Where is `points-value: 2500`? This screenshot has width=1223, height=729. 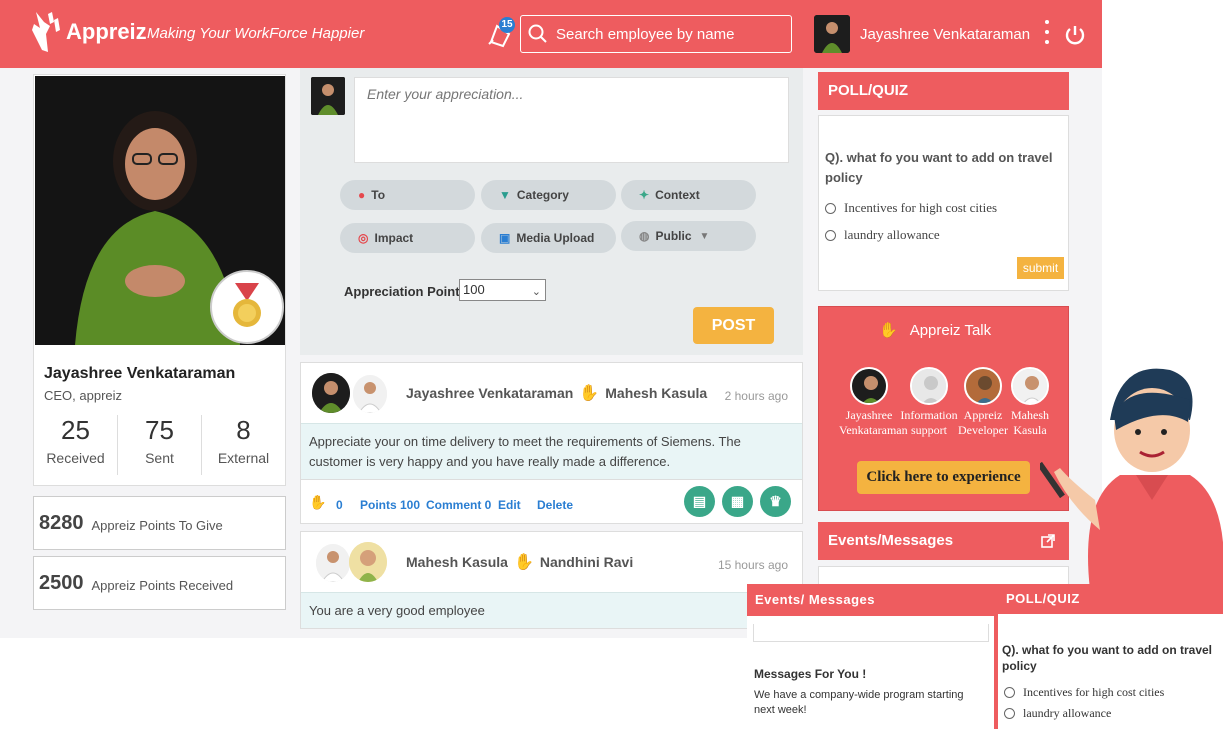 points-value: 2500 is located at coordinates (61, 582).